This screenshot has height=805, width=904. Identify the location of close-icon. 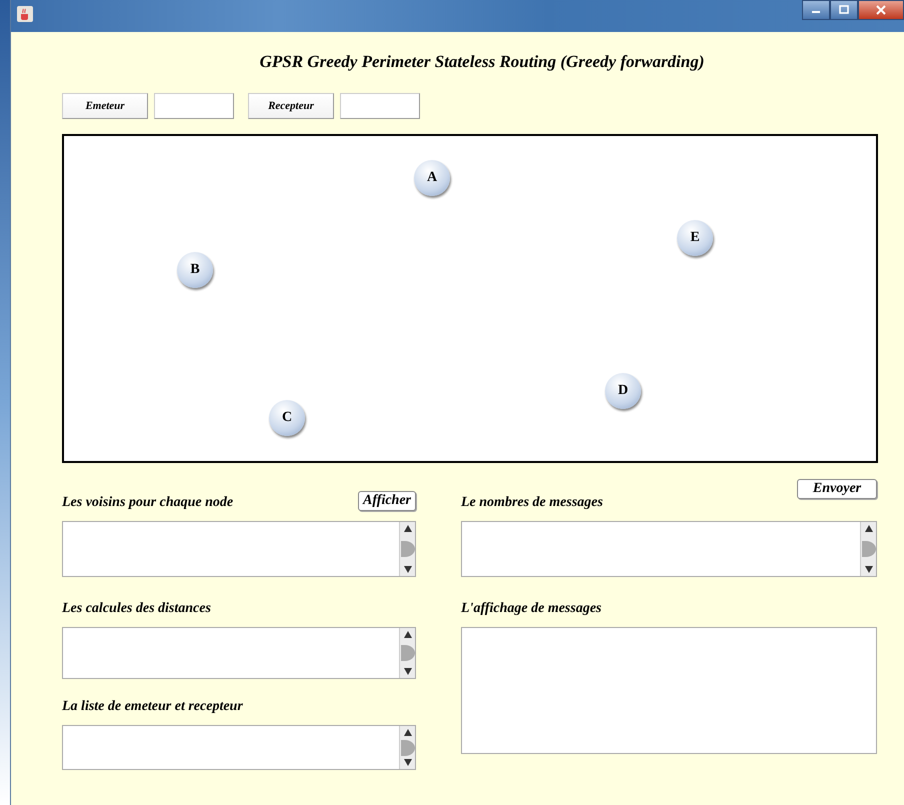
(881, 10).